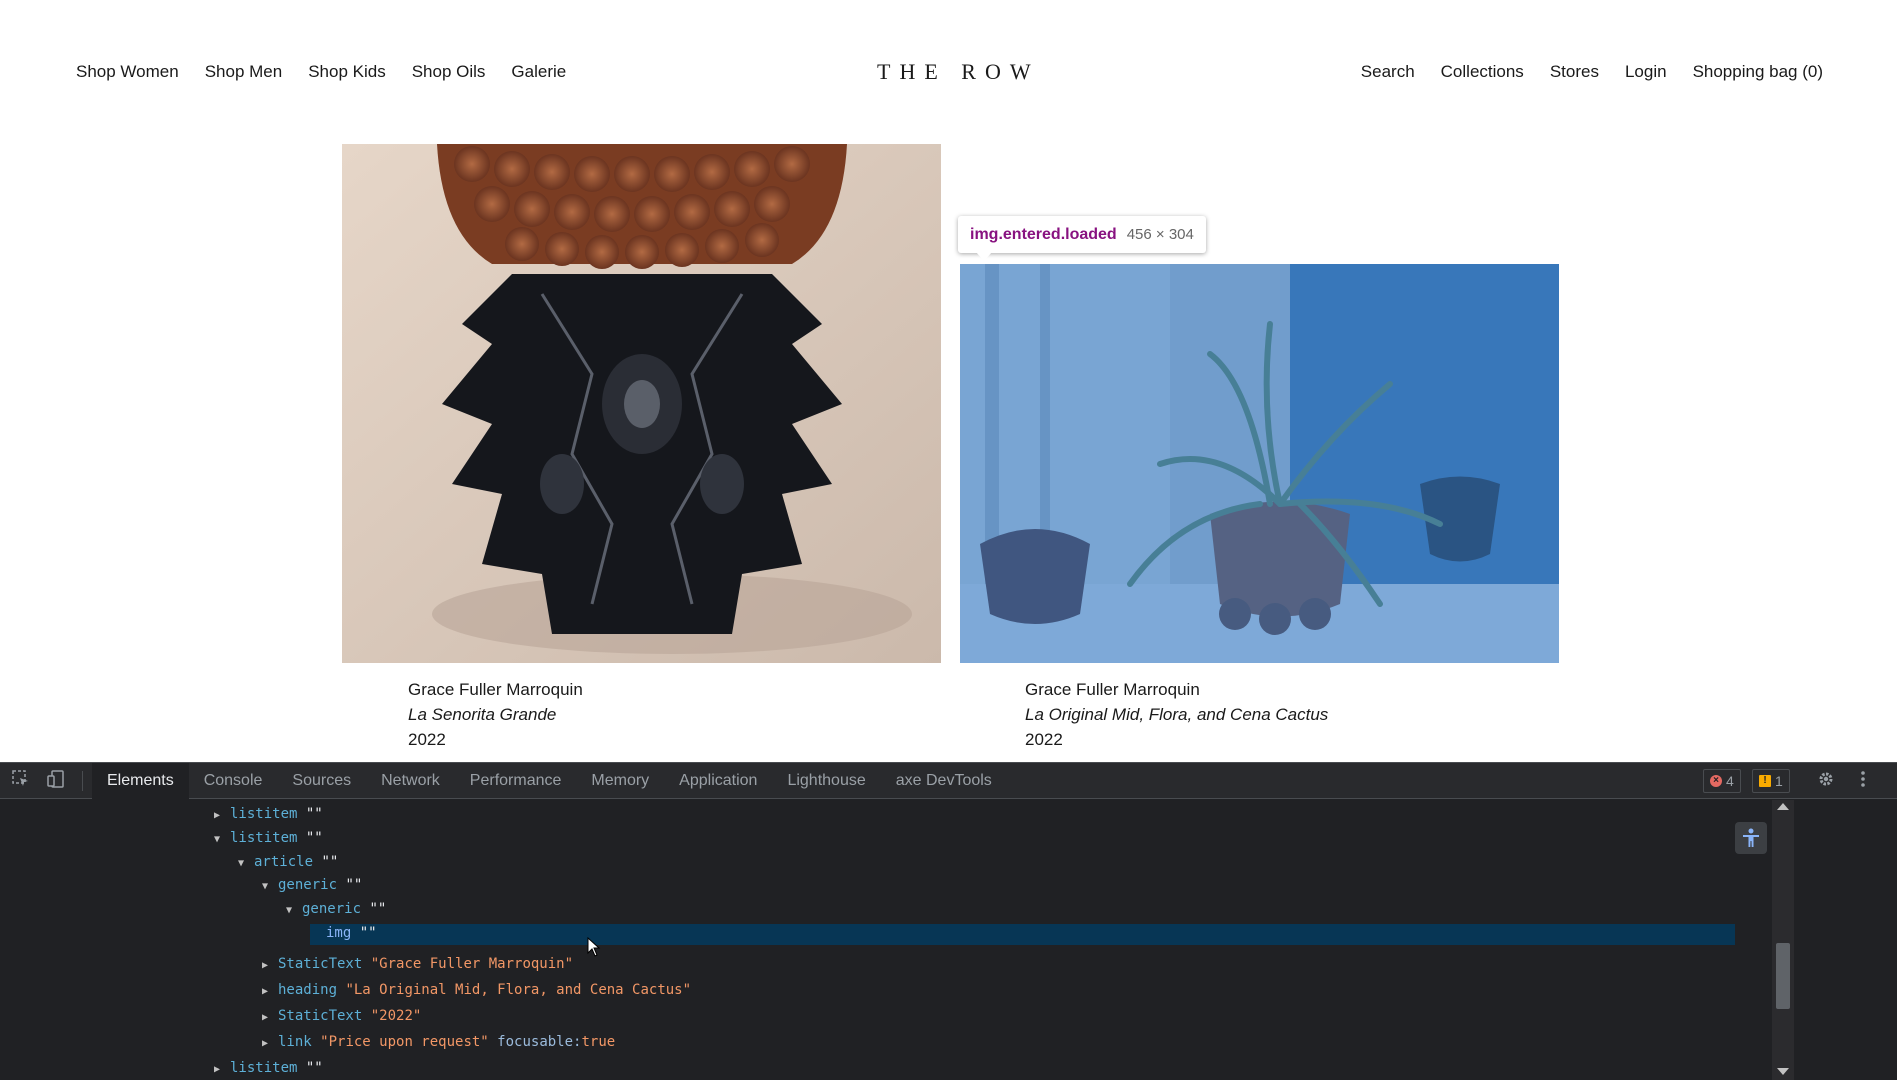 This screenshot has height=1080, width=1897. I want to click on accessibility-person-icon, so click(1751, 838).